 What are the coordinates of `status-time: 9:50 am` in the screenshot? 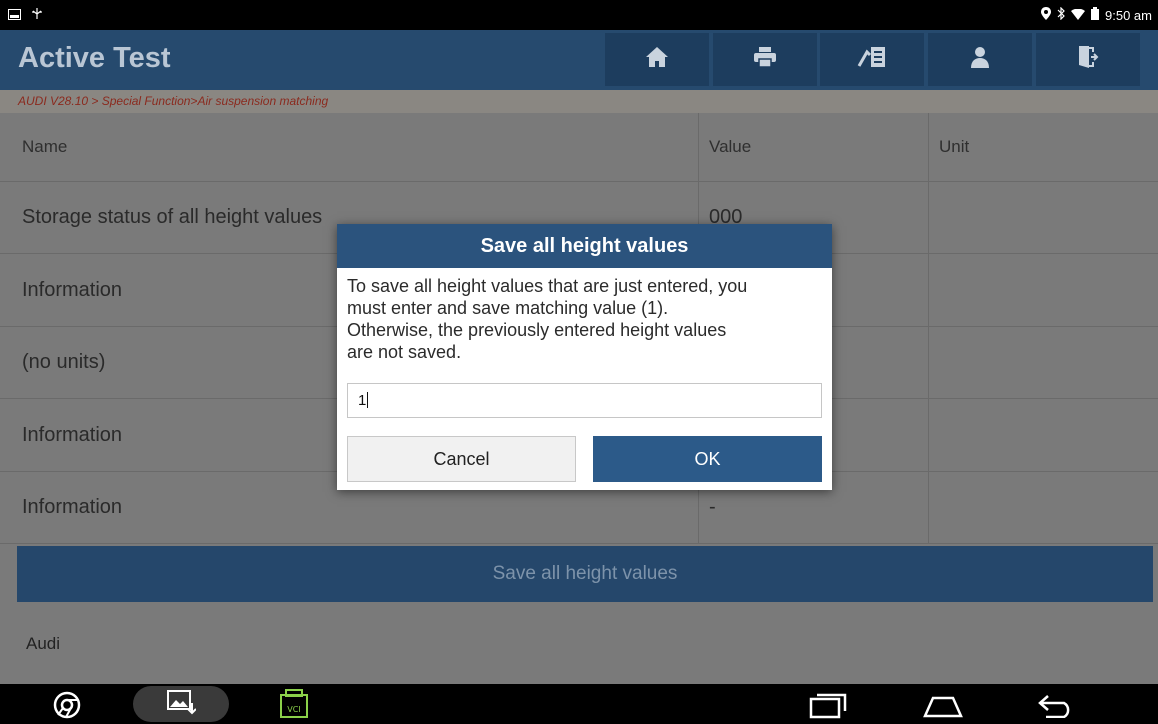 It's located at (1128, 15).